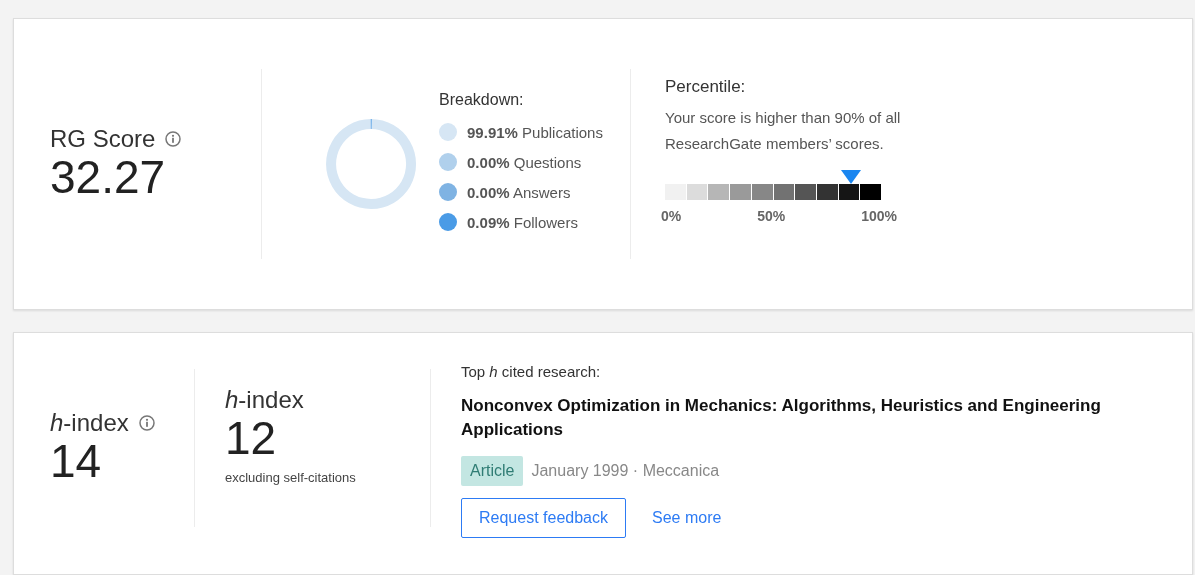 This screenshot has width=1195, height=575. I want to click on paper-meta: January 1999 · Meccanica, so click(625, 471).